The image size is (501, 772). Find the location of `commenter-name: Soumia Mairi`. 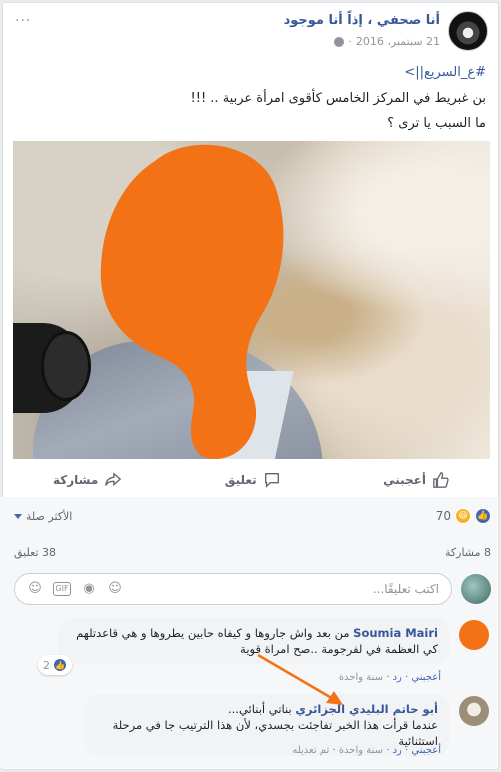

commenter-name: Soumia Mairi is located at coordinates (395, 633).